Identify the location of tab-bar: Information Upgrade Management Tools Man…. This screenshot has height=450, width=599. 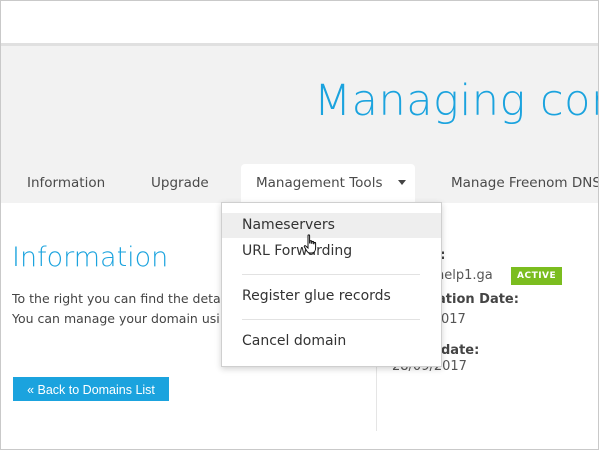
(299, 183).